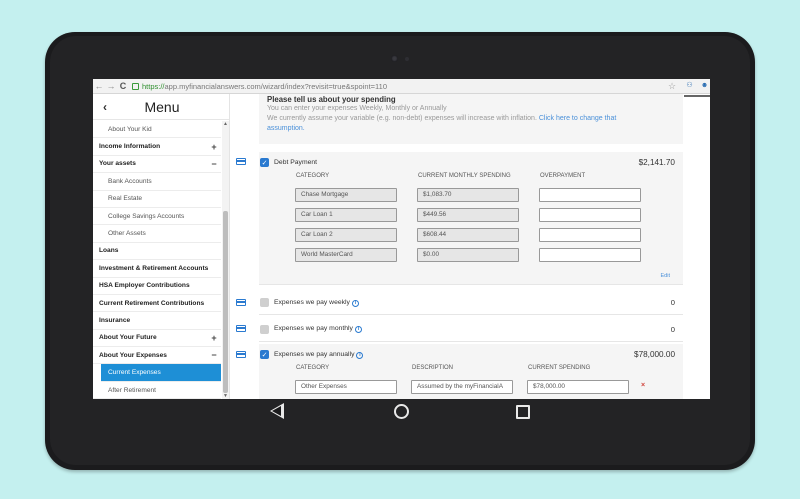  What do you see at coordinates (225, 302) in the screenshot?
I see `scrollbar-thumb` at bounding box center [225, 302].